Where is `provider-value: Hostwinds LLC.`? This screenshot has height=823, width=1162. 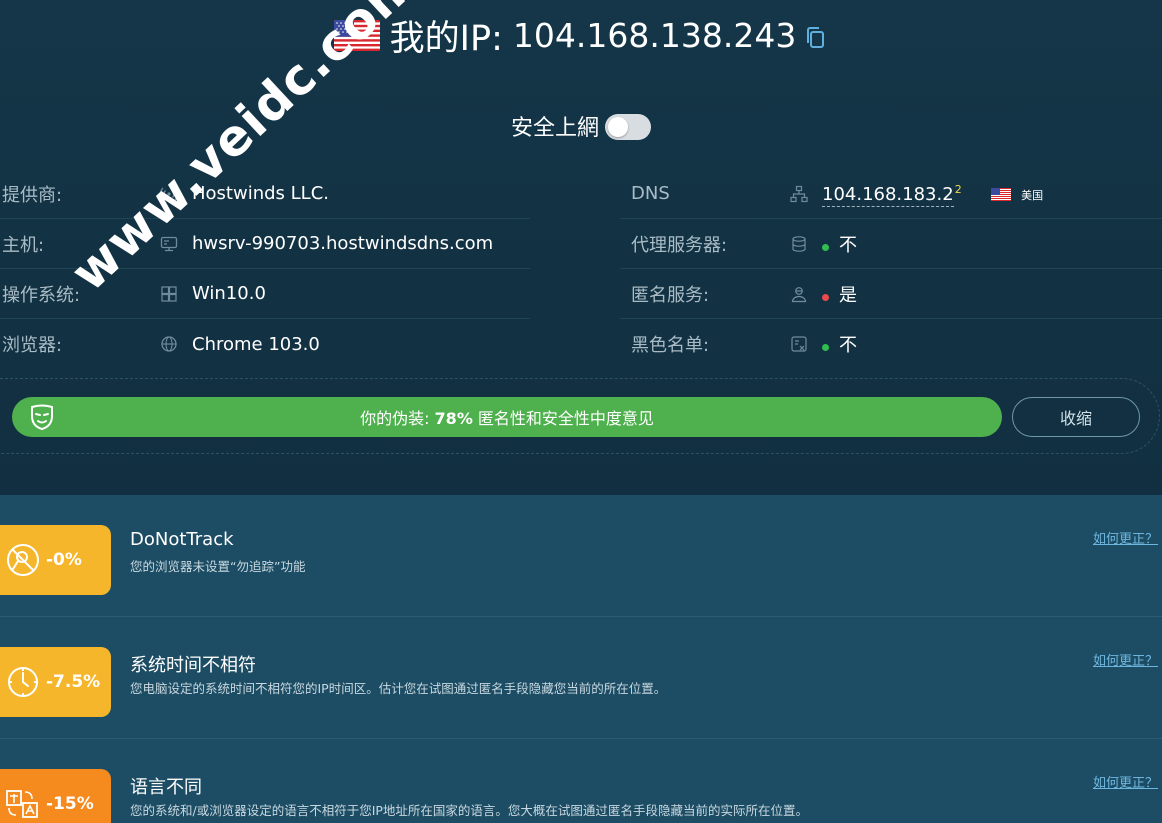 provider-value: Hostwinds LLC. is located at coordinates (260, 193).